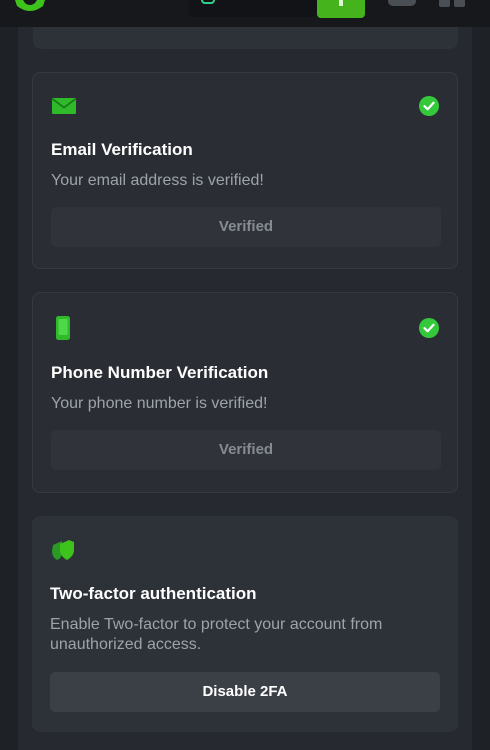 Image resolution: width=490 pixels, height=750 pixels. I want to click on email-verification-title: Email Verification, so click(122, 149).